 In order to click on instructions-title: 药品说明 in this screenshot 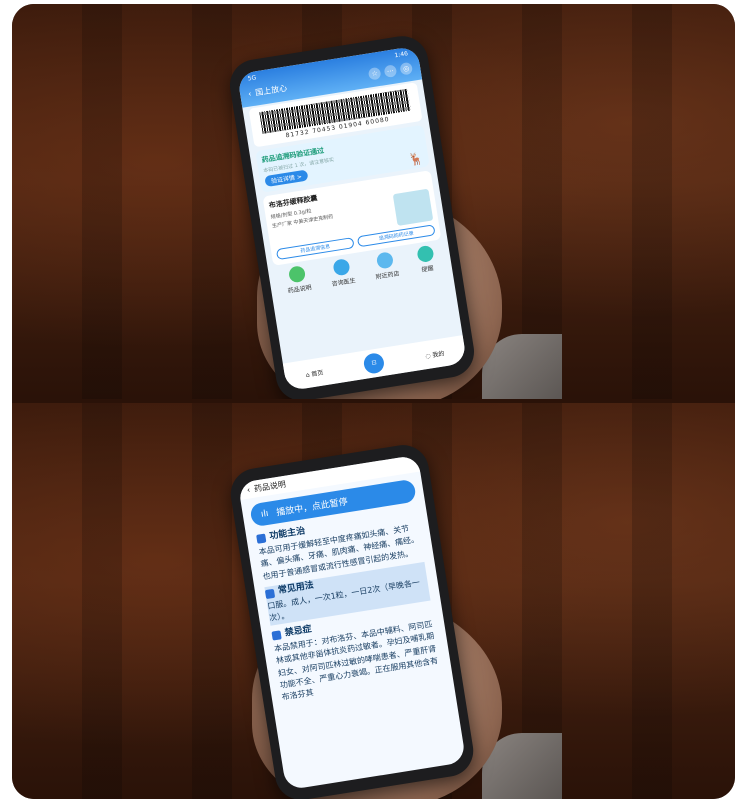, I will do `click(270, 486)`.